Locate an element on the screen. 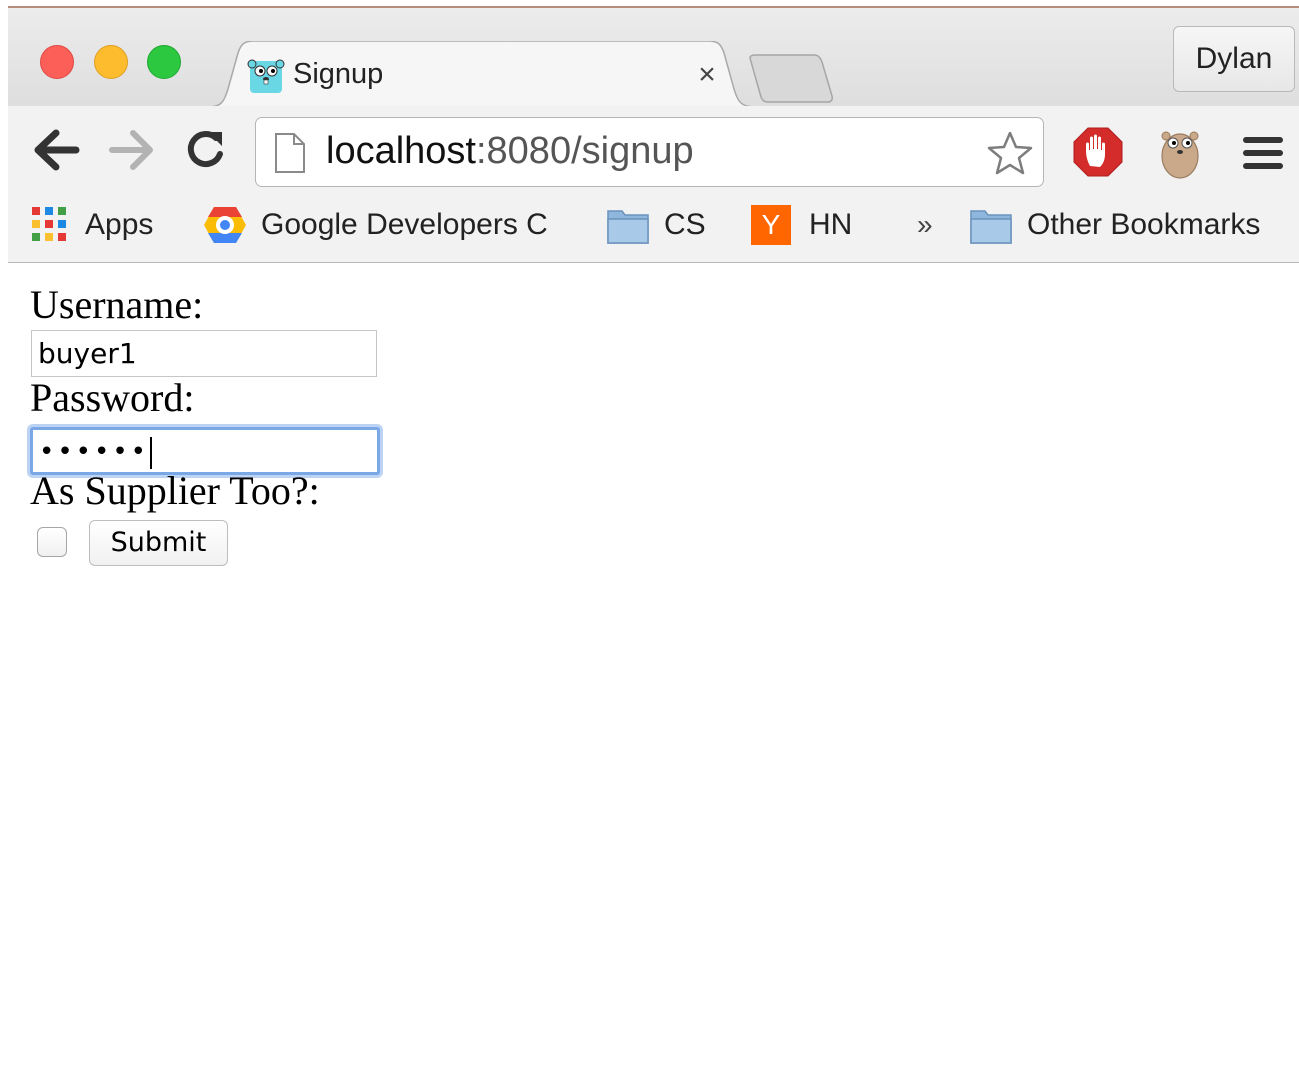 The image size is (1299, 1086). bookmark-google-developers: Google Developers C is located at coordinates (387, 225).